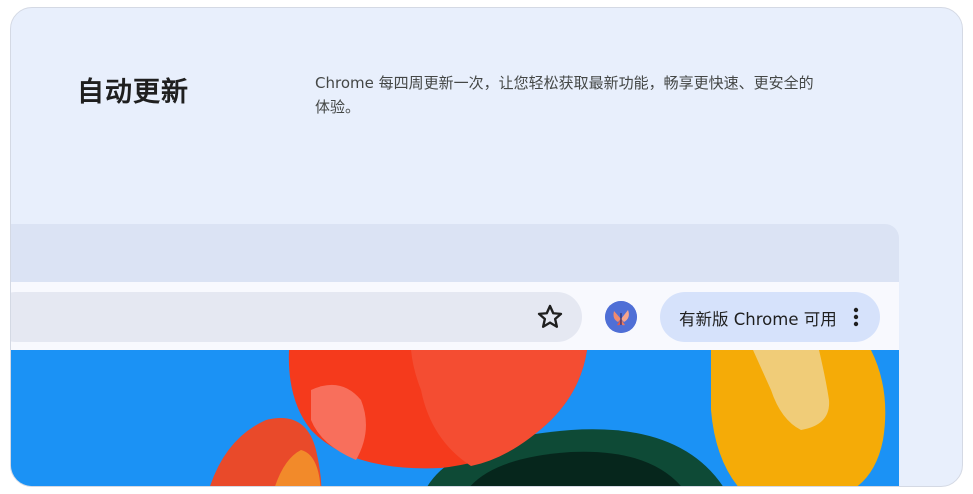 The image size is (973, 494). I want to click on update-chrome-label: 有新版 Chrome 可用, so click(758, 319).